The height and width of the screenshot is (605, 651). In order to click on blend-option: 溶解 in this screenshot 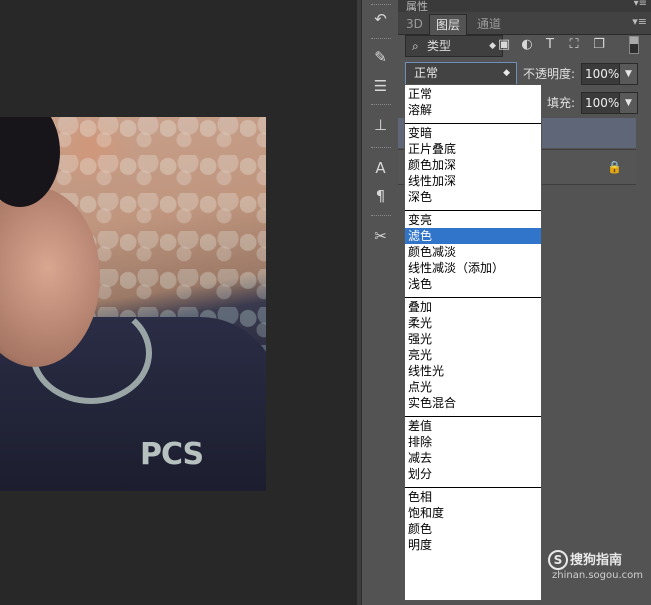, I will do `click(473, 110)`.